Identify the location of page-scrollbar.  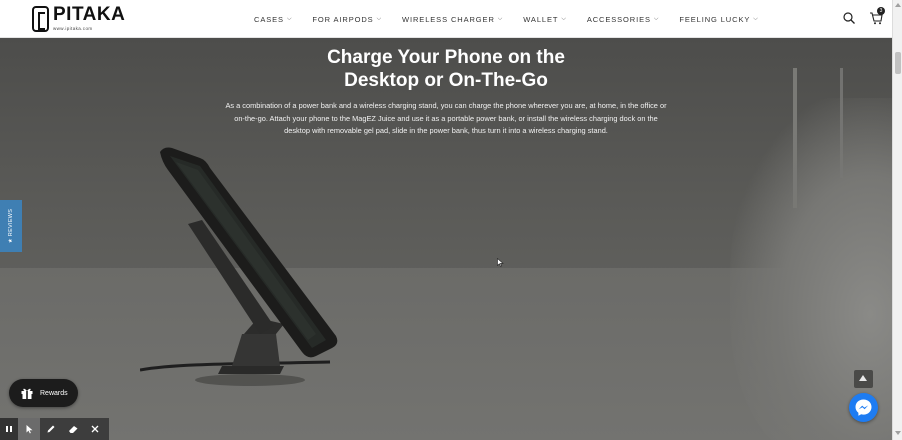
(897, 220).